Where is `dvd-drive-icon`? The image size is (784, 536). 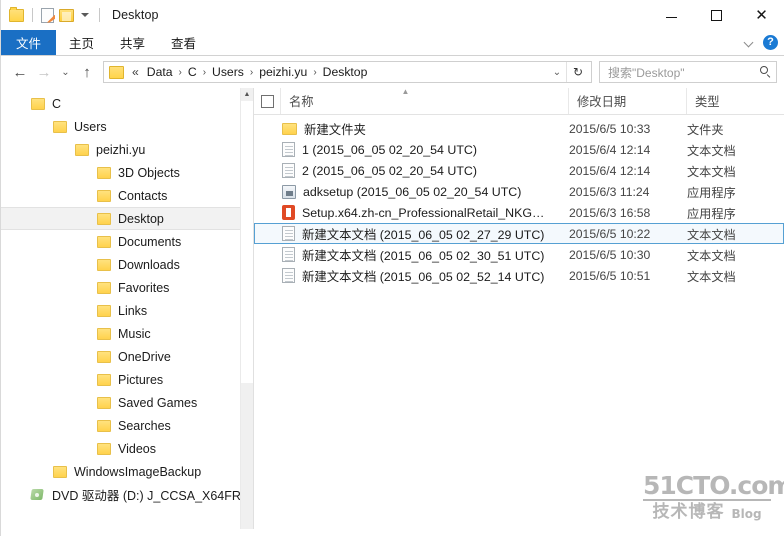
dvd-drive-icon is located at coordinates (38, 494).